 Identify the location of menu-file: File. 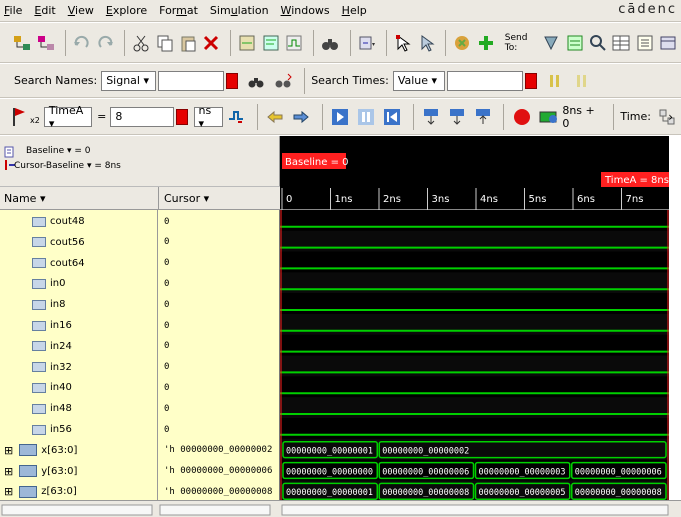
(13, 10).